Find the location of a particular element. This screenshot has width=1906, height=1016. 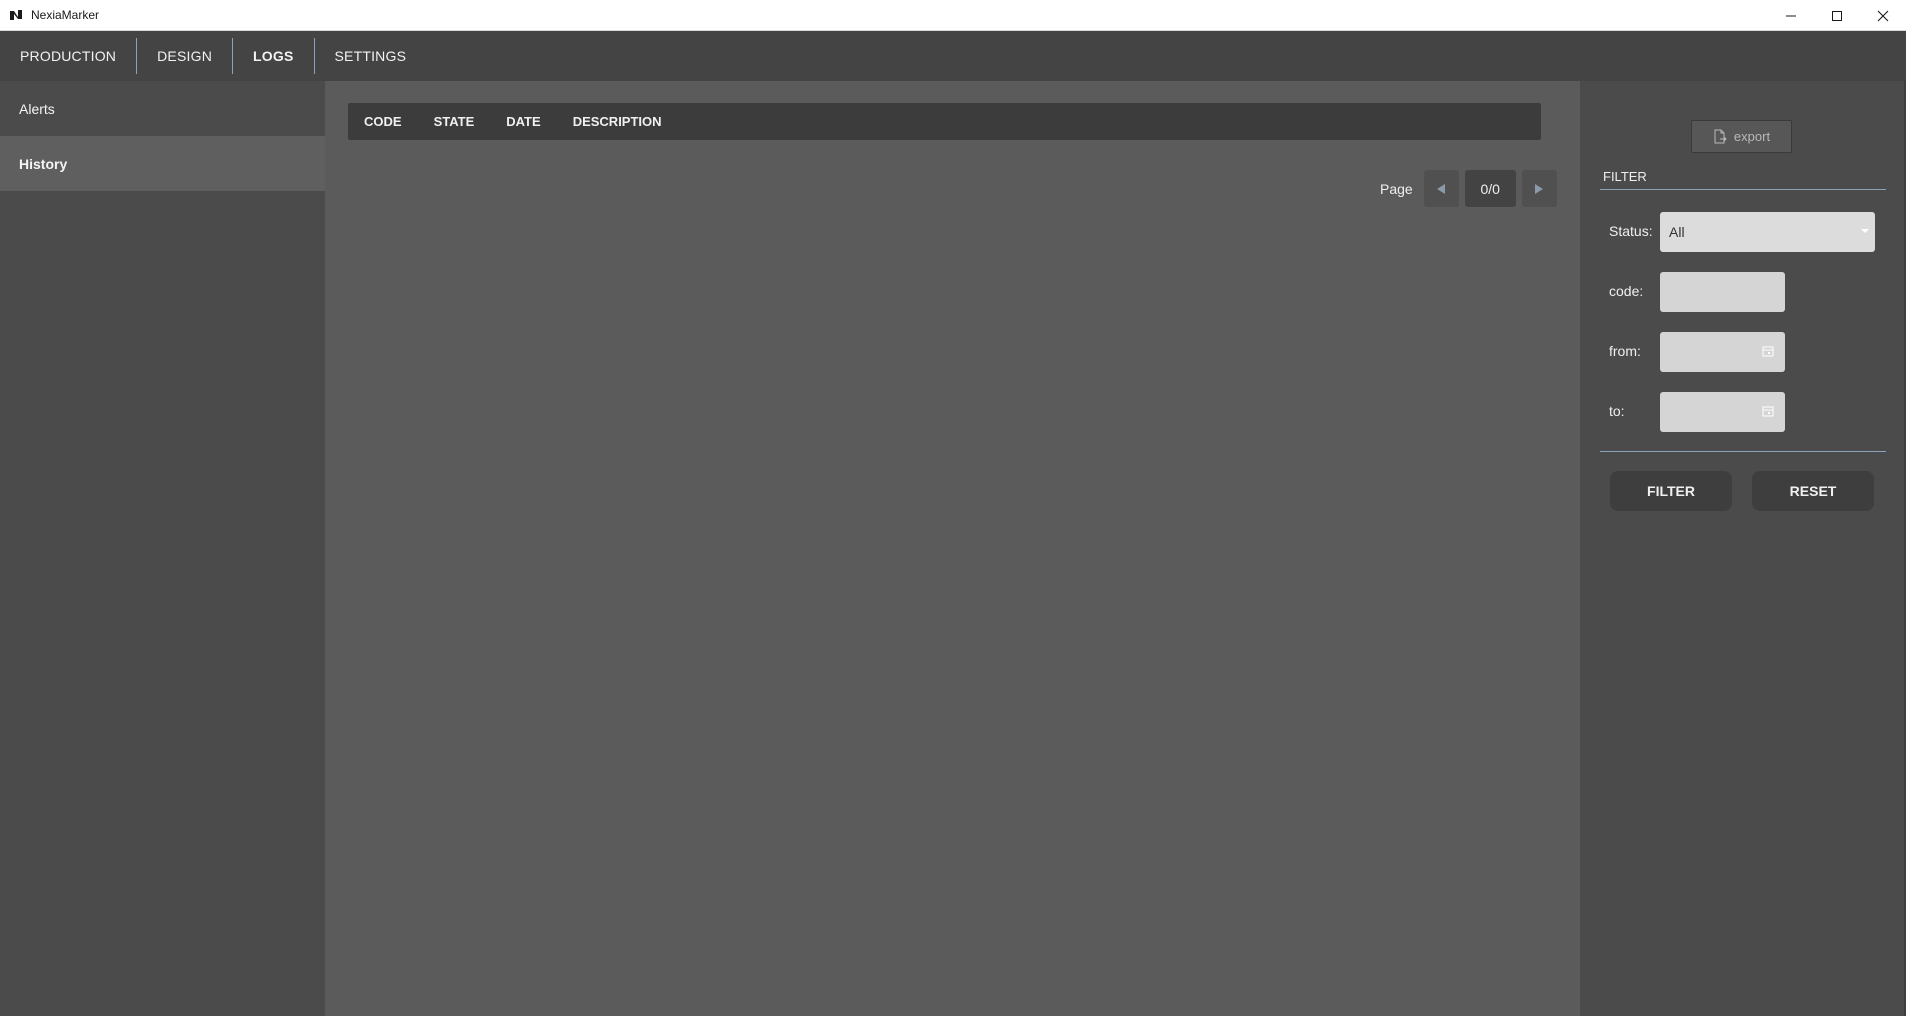

pager: Page 0/0 is located at coordinates (1468, 188).